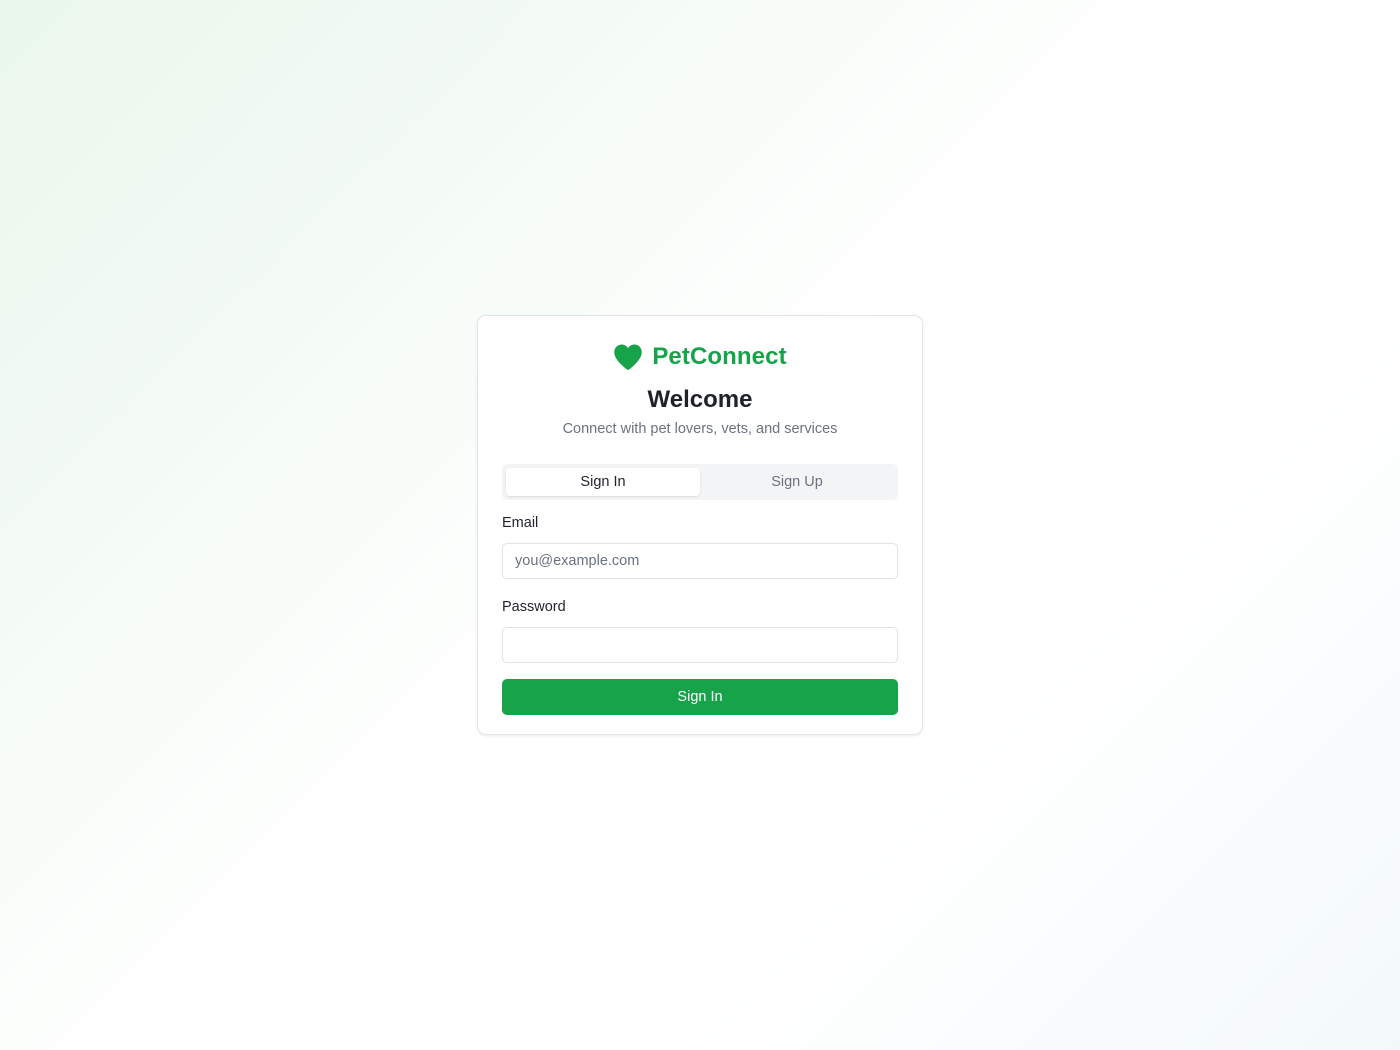 This screenshot has width=1400, height=1050. What do you see at coordinates (719, 356) in the screenshot?
I see `brand-name: PetConnect` at bounding box center [719, 356].